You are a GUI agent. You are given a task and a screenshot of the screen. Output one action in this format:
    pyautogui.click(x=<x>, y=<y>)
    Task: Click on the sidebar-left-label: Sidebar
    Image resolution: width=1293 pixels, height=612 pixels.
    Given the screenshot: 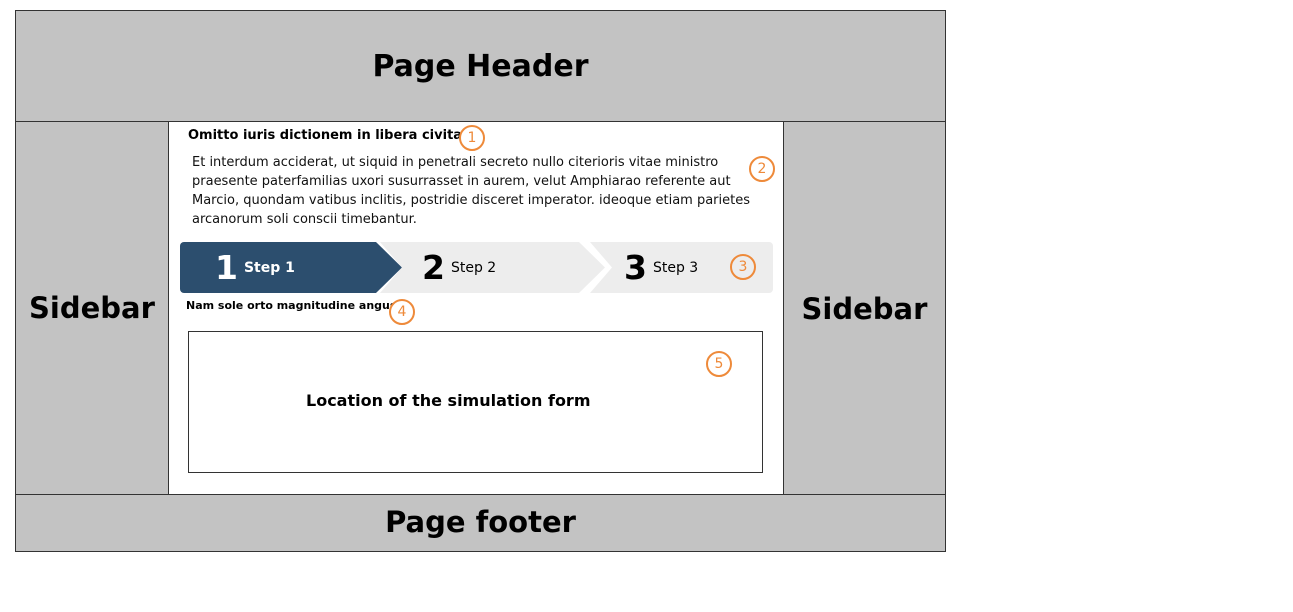 What is the action you would take?
    pyautogui.click(x=92, y=308)
    